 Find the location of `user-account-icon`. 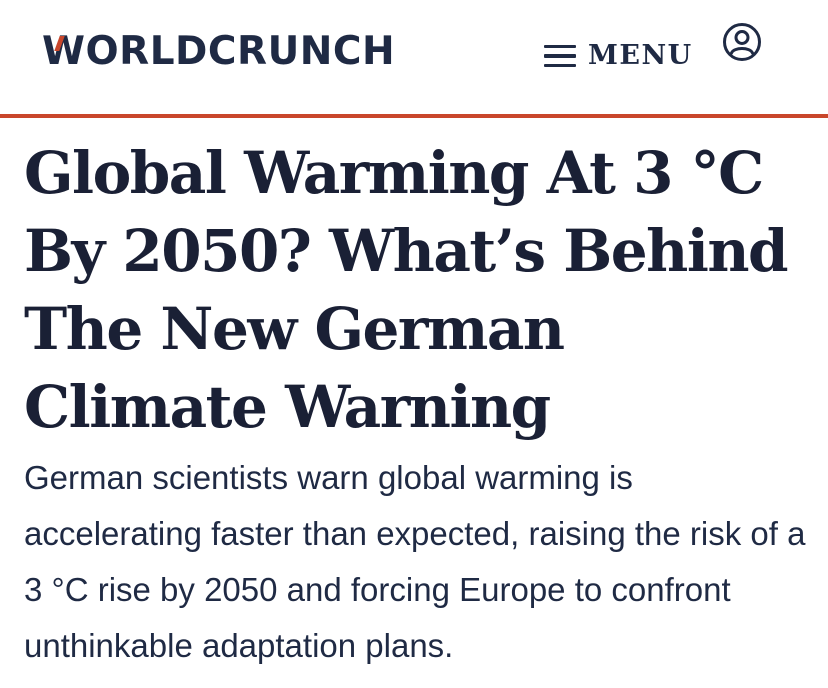

user-account-icon is located at coordinates (742, 42).